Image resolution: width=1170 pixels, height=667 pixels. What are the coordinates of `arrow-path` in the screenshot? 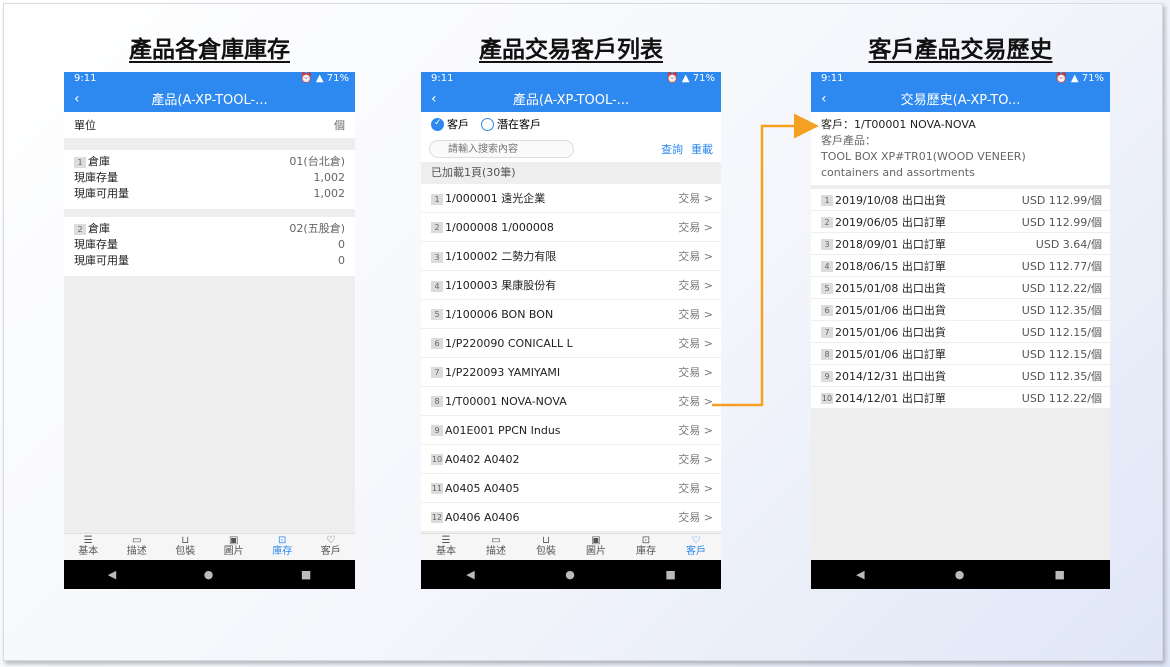 It's located at (765, 260).